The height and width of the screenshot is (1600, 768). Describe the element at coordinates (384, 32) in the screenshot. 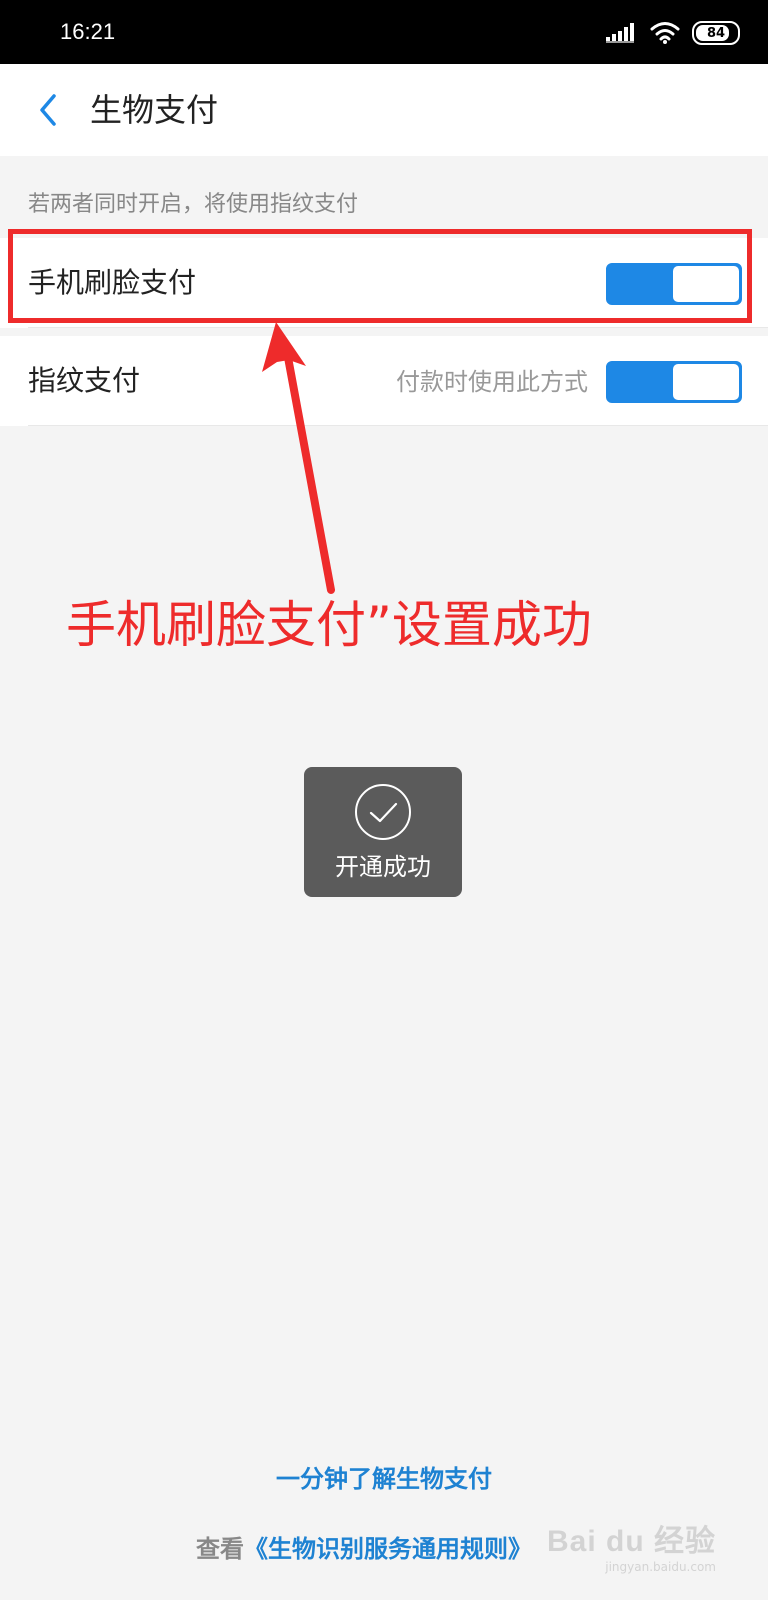

I see `status-bar: 16:21 84` at that location.